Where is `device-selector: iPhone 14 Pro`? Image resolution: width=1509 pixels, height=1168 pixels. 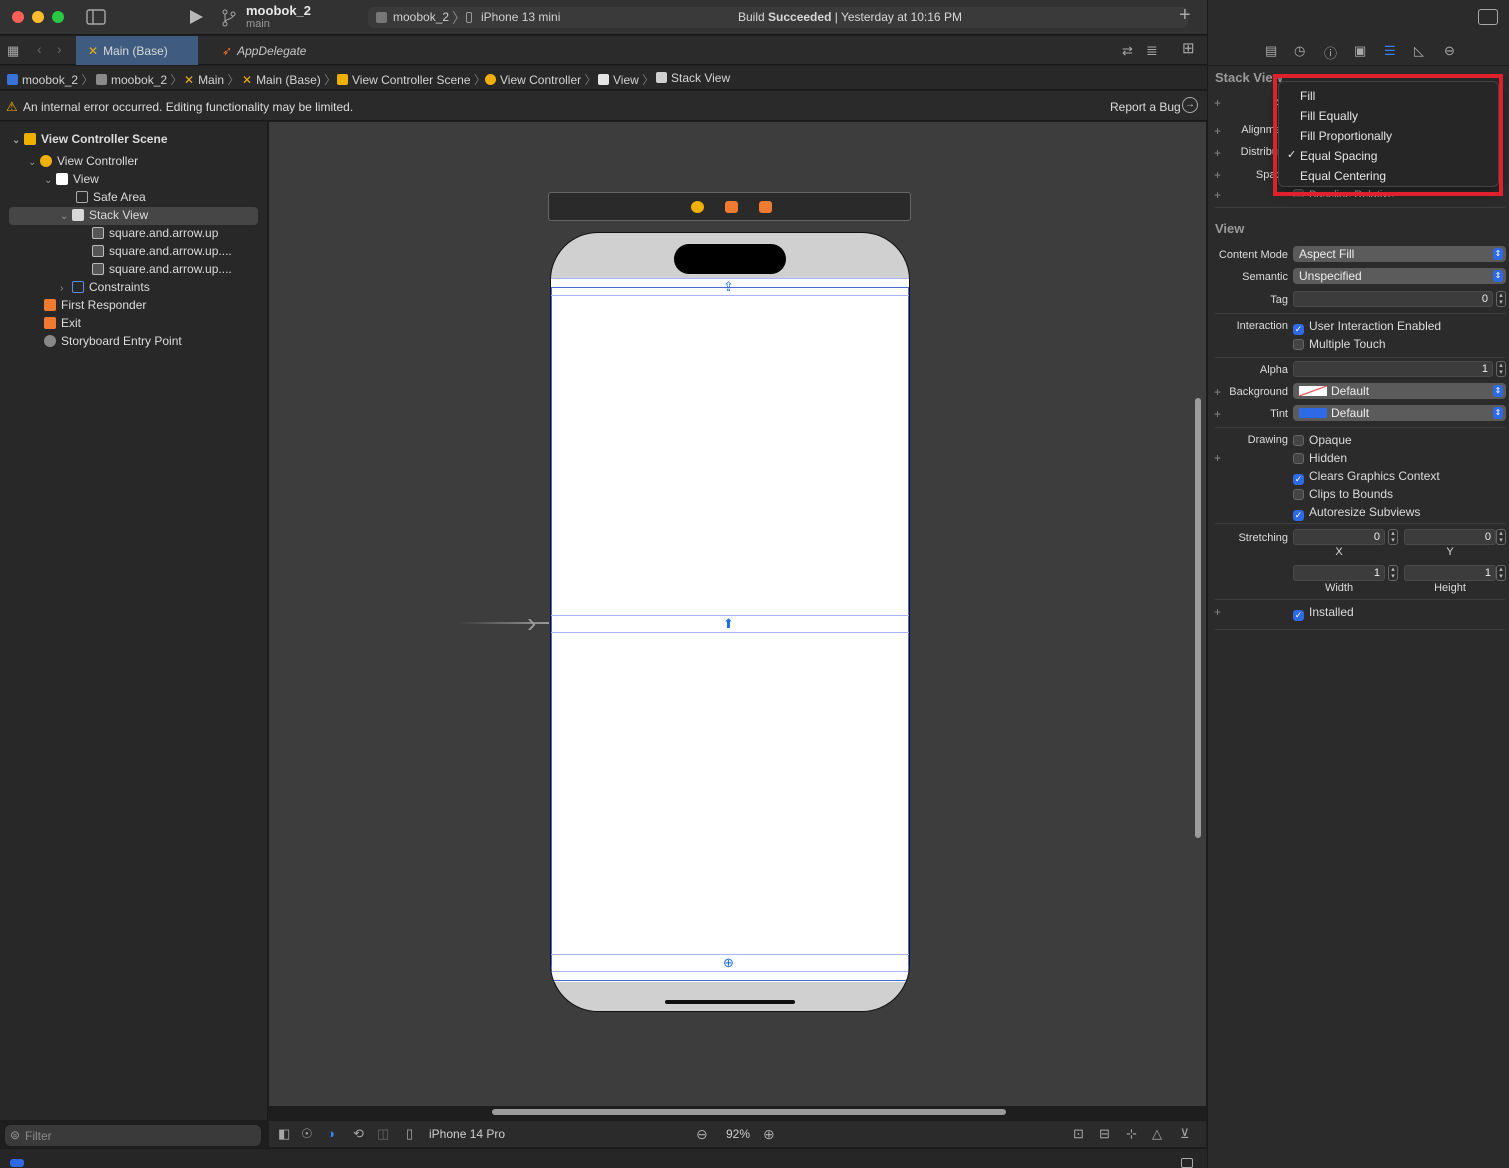 device-selector: iPhone 14 Pro is located at coordinates (467, 1134).